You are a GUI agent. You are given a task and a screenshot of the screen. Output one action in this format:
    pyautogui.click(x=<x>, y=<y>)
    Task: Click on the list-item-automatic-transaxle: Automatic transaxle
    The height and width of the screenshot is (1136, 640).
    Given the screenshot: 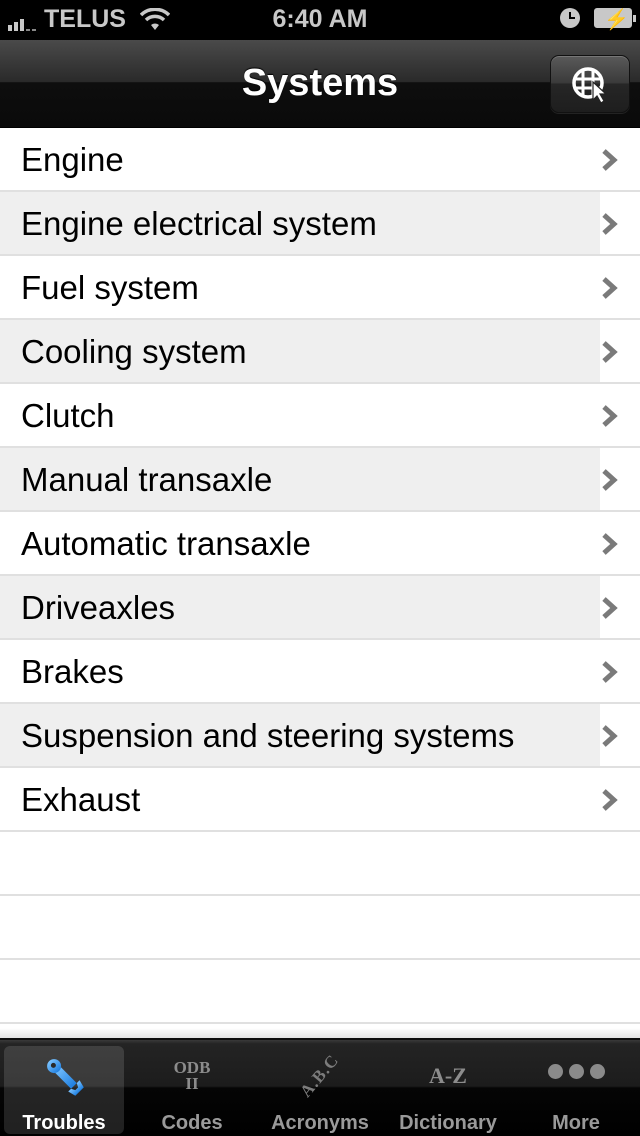 What is the action you would take?
    pyautogui.click(x=320, y=544)
    